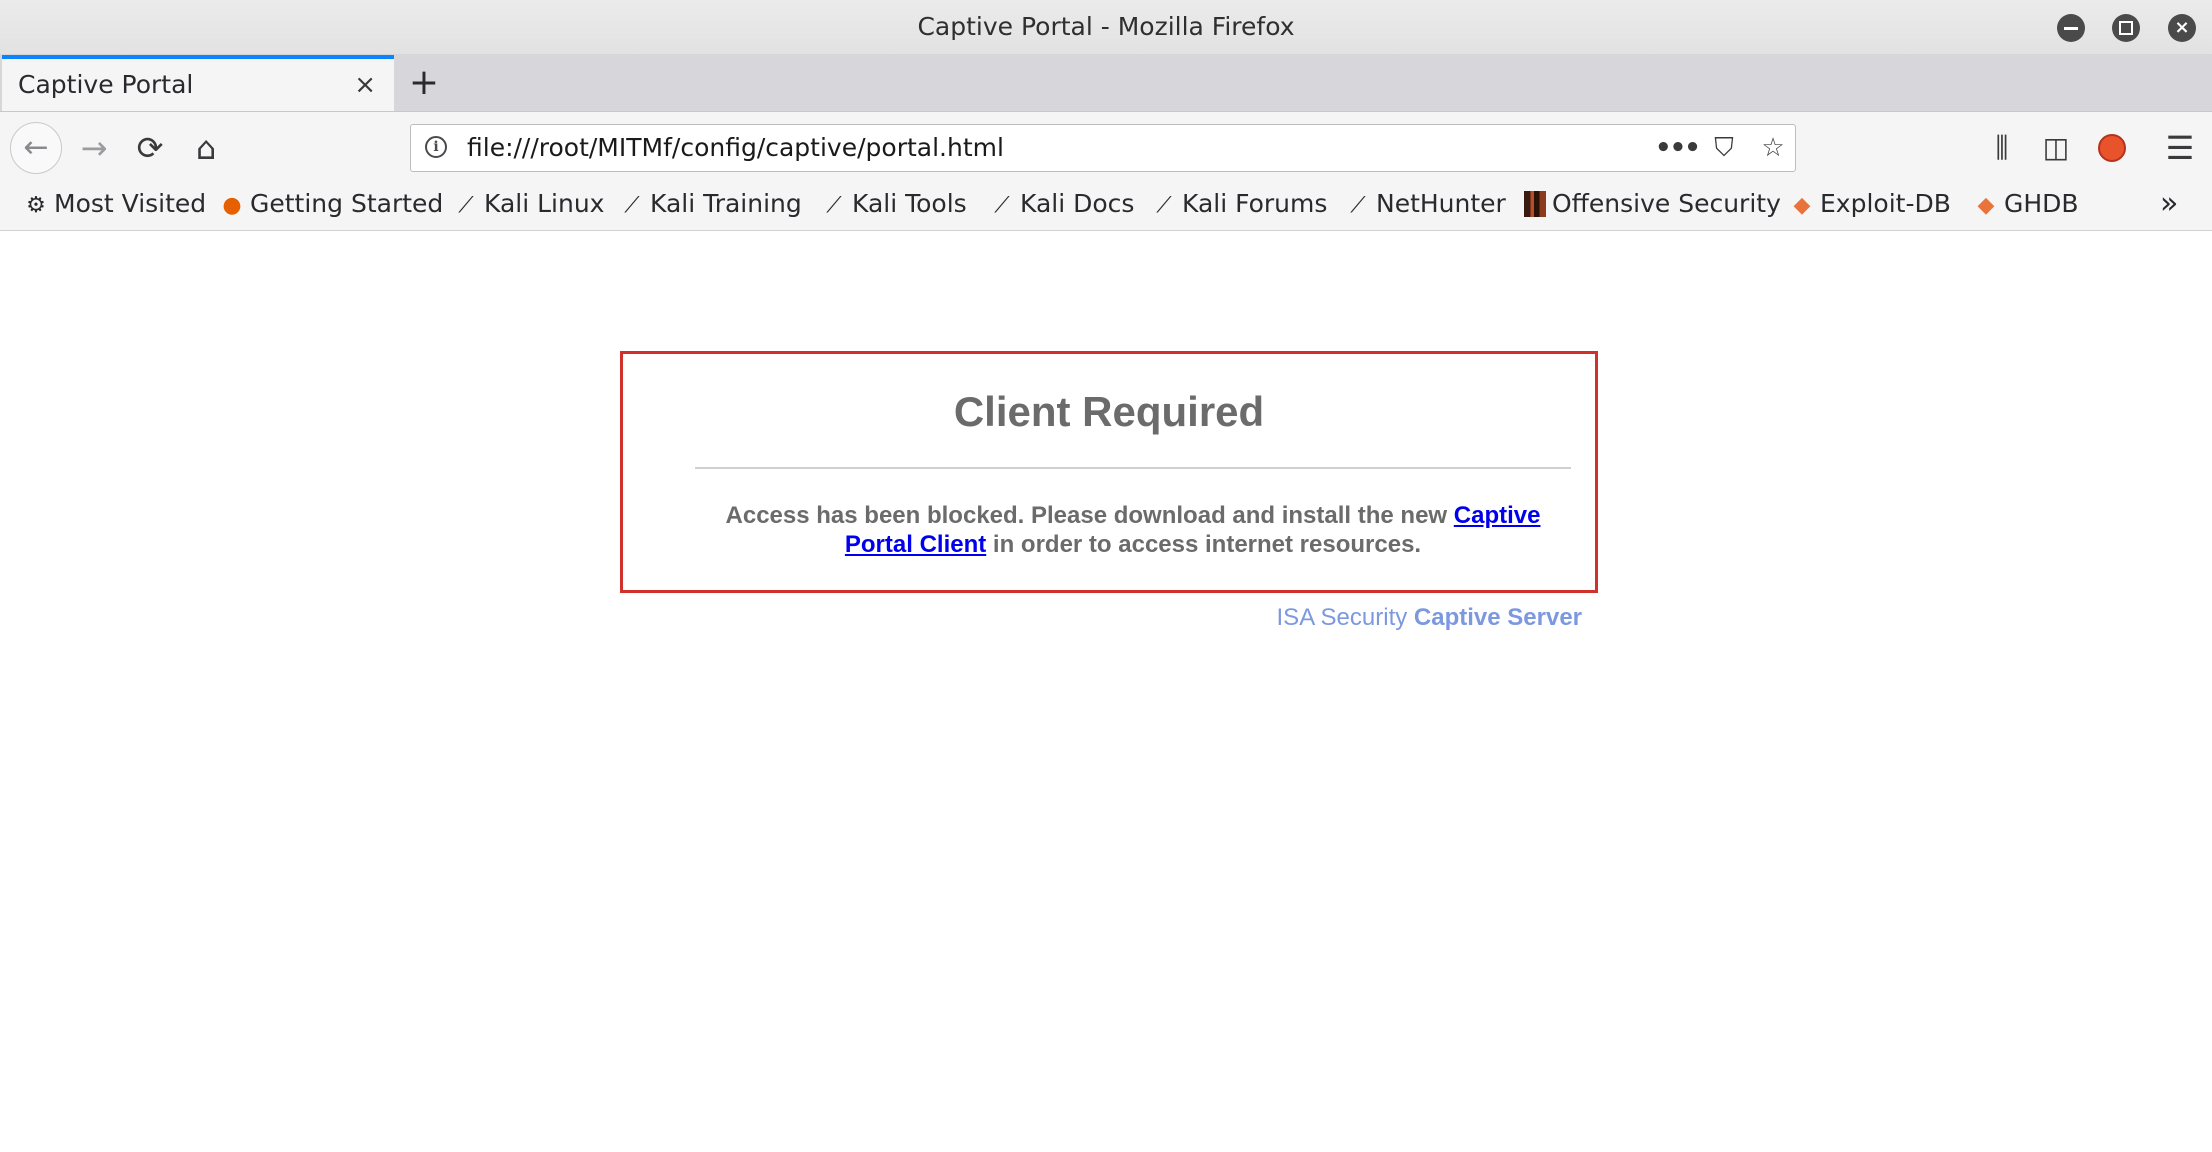  I want to click on forward-button: →, so click(94, 148).